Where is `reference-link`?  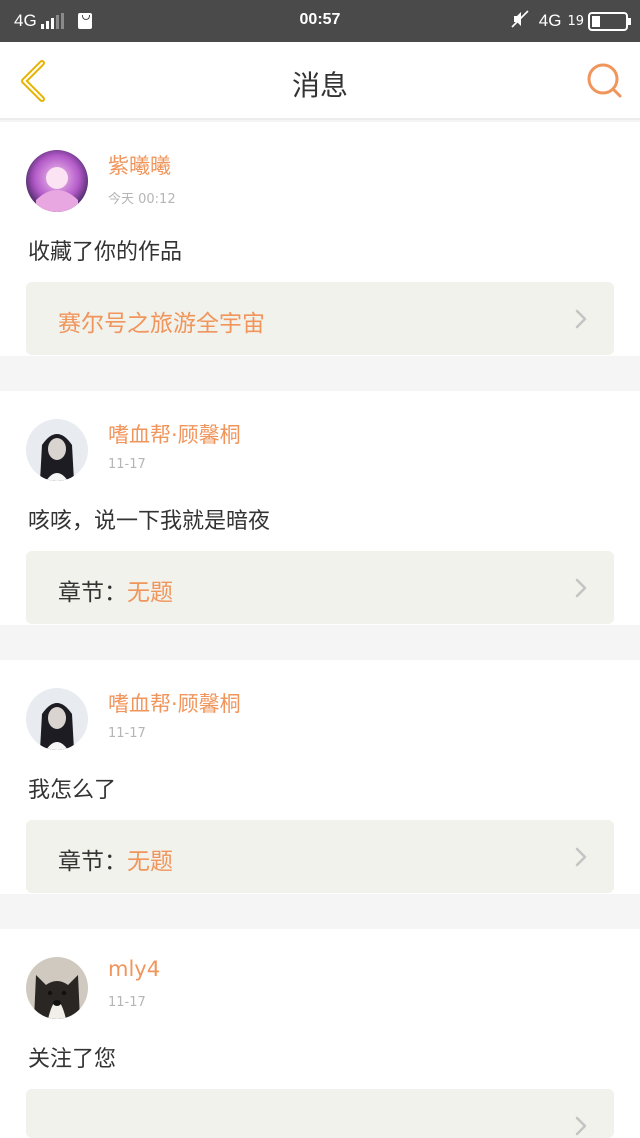
reference-link is located at coordinates (320, 1113).